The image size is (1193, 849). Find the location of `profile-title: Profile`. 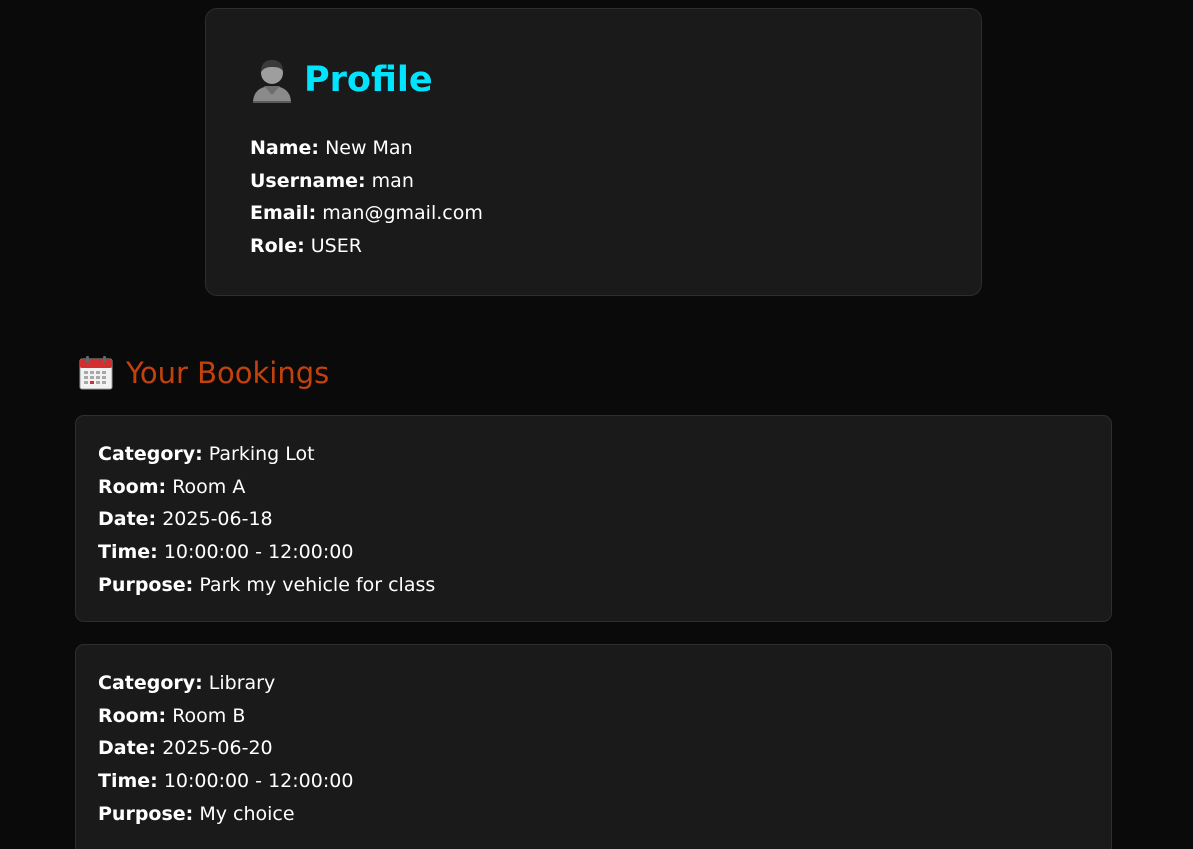

profile-title: Profile is located at coordinates (368, 80).